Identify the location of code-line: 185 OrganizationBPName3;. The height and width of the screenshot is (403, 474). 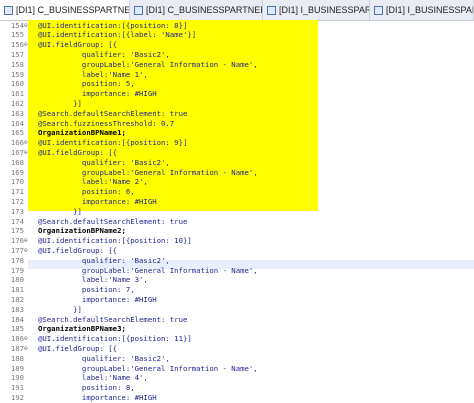
(237, 329).